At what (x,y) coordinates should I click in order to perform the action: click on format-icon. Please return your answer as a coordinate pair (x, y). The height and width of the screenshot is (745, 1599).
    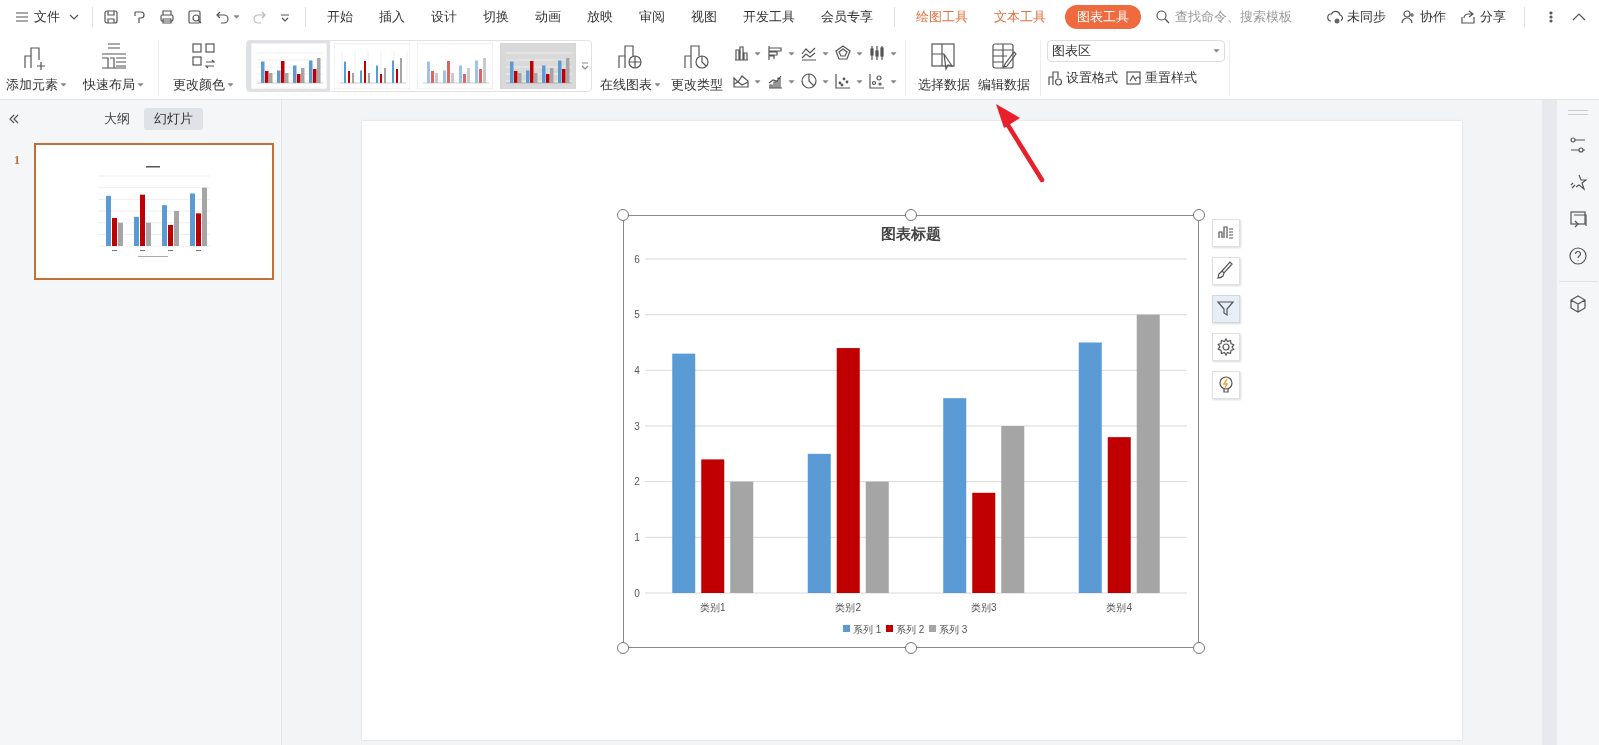
    Looking at the image, I should click on (1055, 78).